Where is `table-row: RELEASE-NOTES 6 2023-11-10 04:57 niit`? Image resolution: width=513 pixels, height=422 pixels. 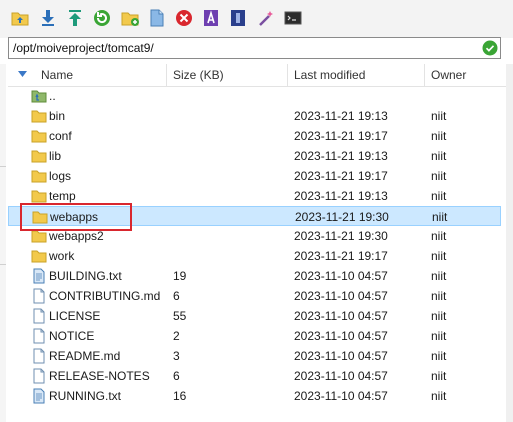 table-row: RELEASE-NOTES 6 2023-11-10 04:57 niit is located at coordinates (254, 376).